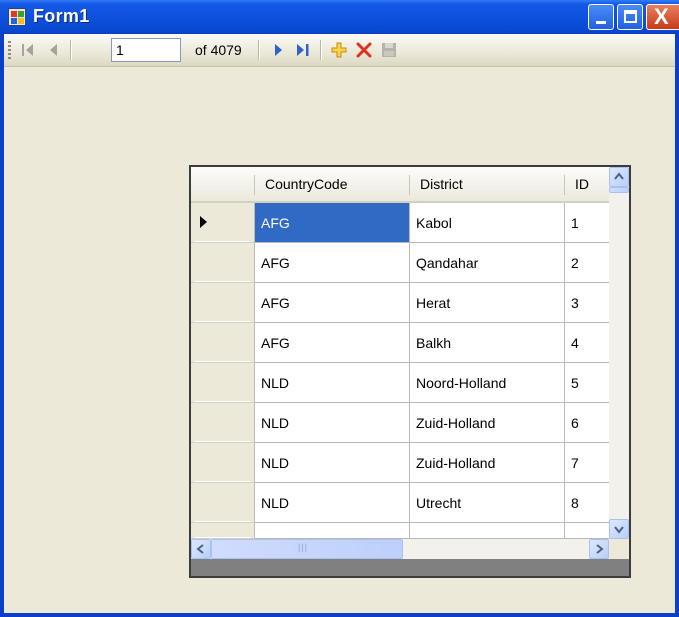 This screenshot has height=617, width=679. What do you see at coordinates (203, 222) in the screenshot?
I see `current-row-indicator-icon` at bounding box center [203, 222].